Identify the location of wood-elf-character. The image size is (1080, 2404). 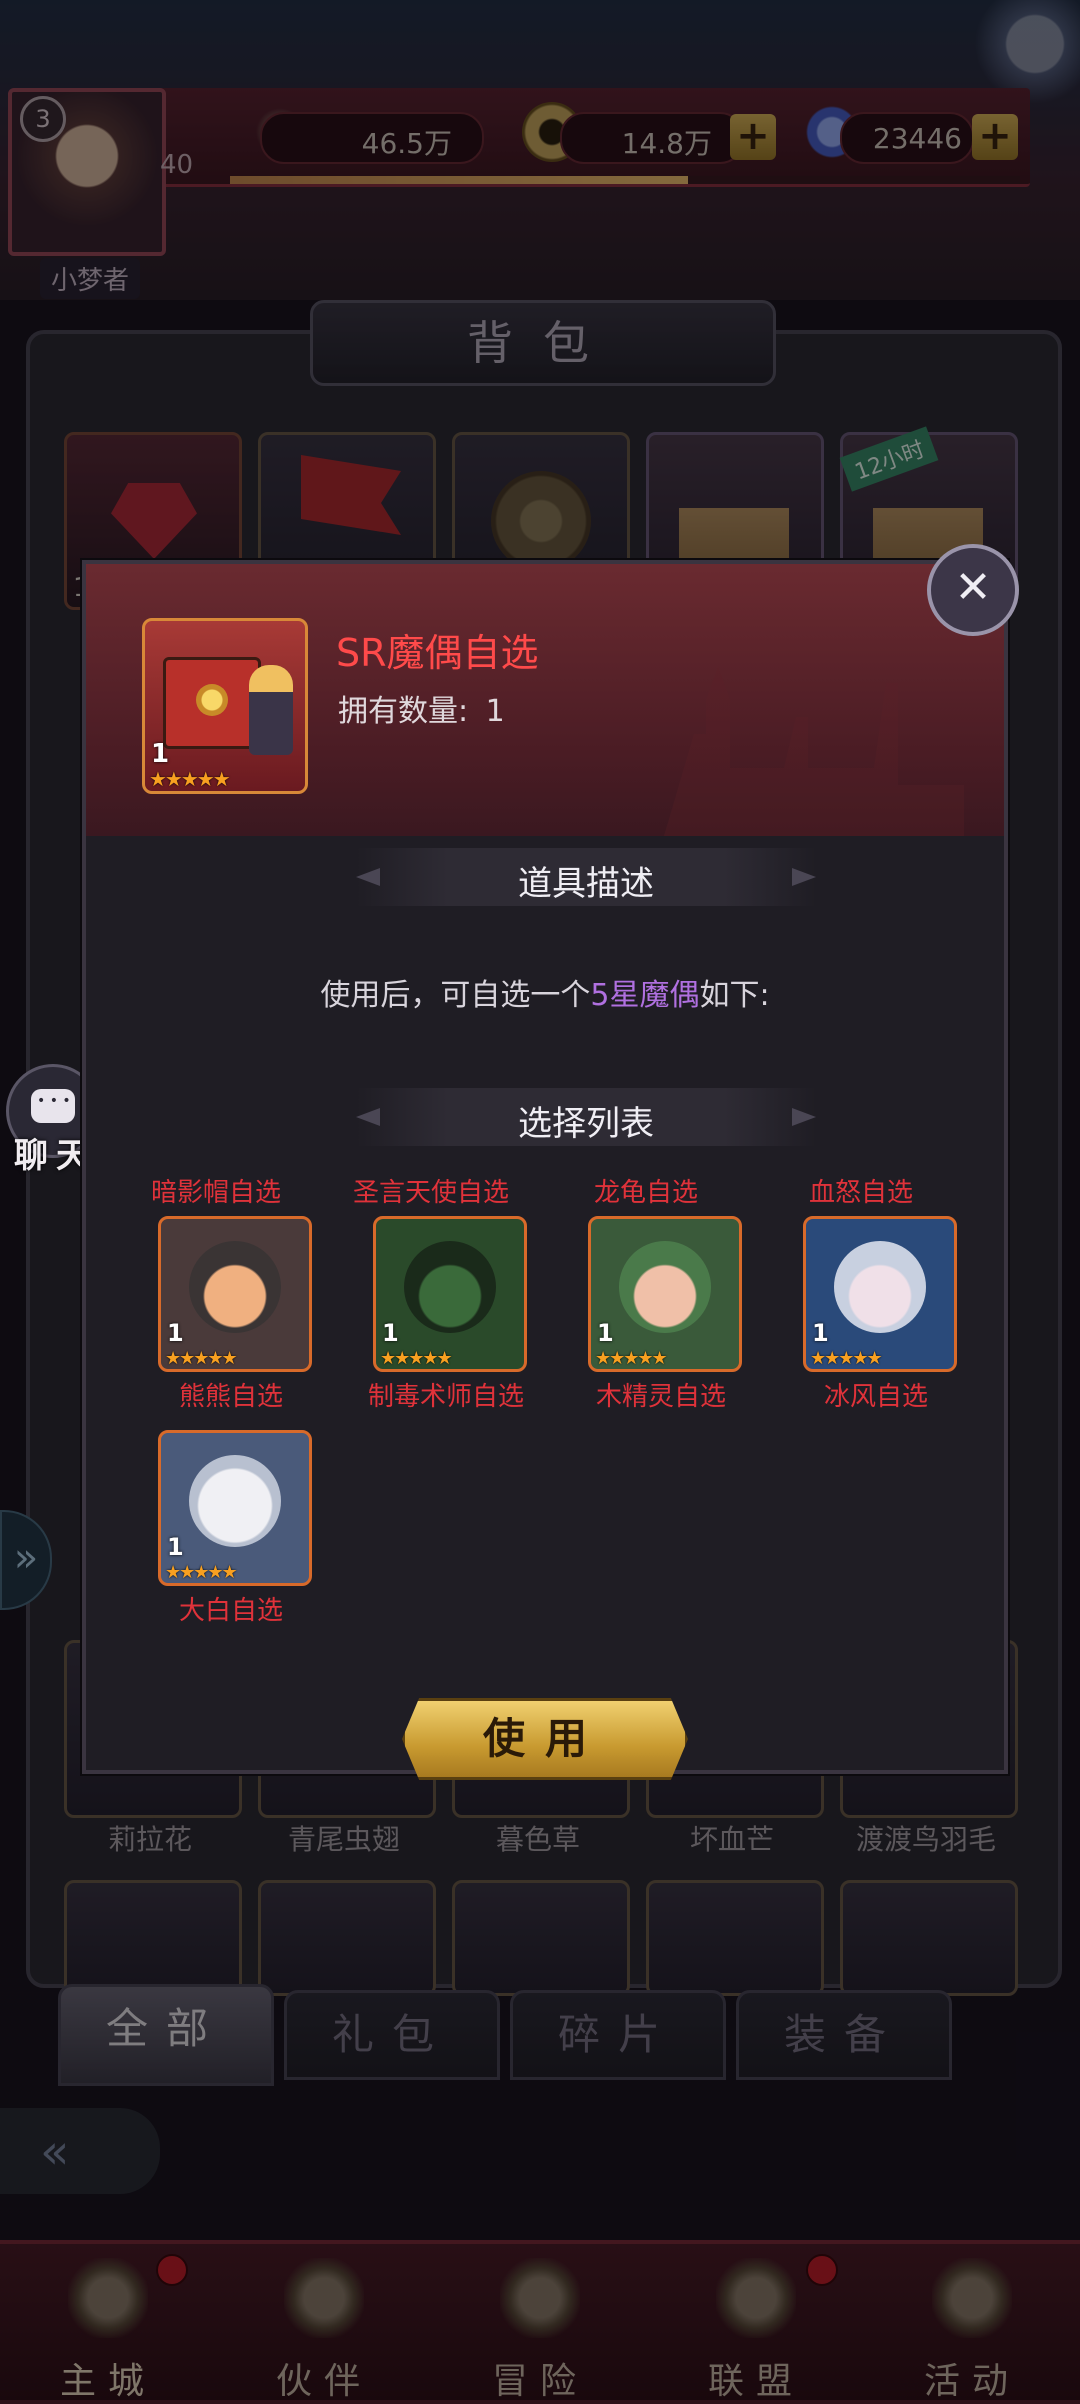
(665, 1287).